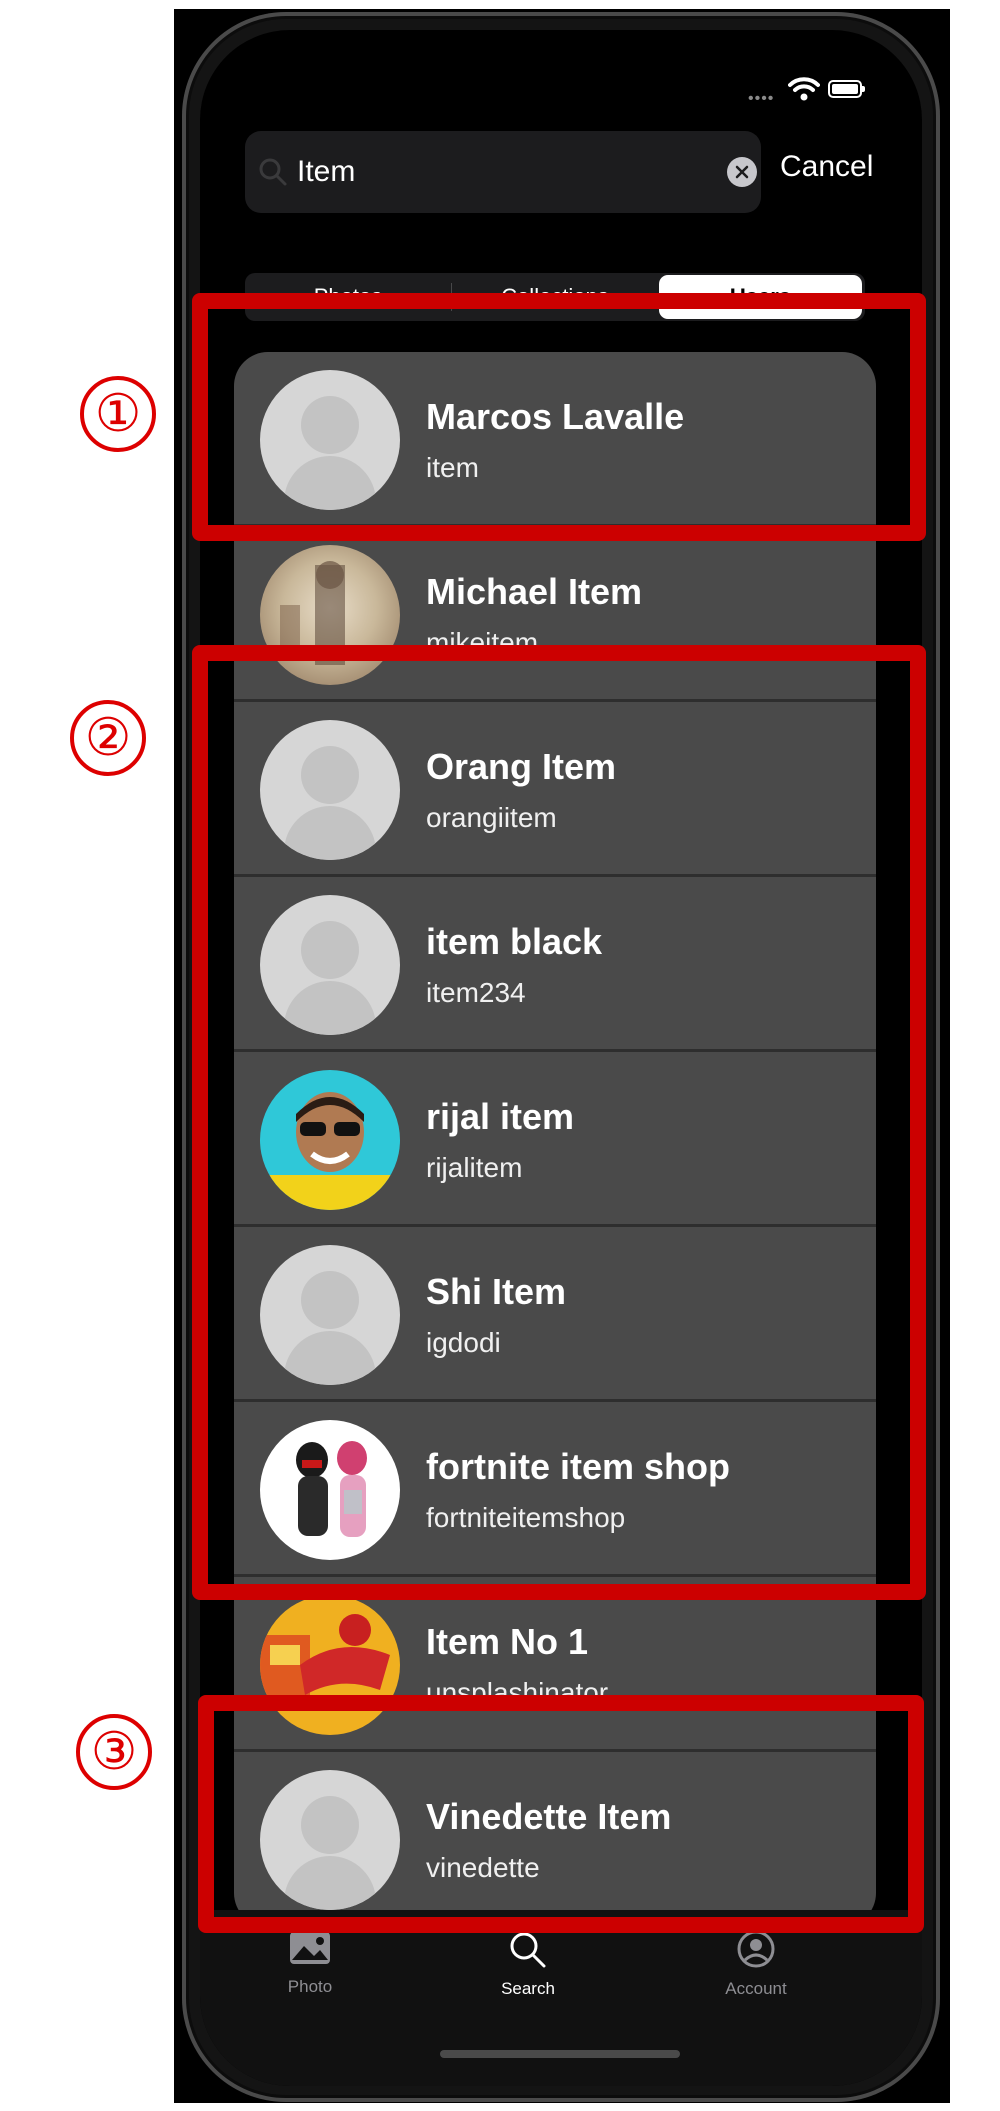 This screenshot has width=1000, height=2111. What do you see at coordinates (560, 2054) in the screenshot?
I see `home-indicator` at bounding box center [560, 2054].